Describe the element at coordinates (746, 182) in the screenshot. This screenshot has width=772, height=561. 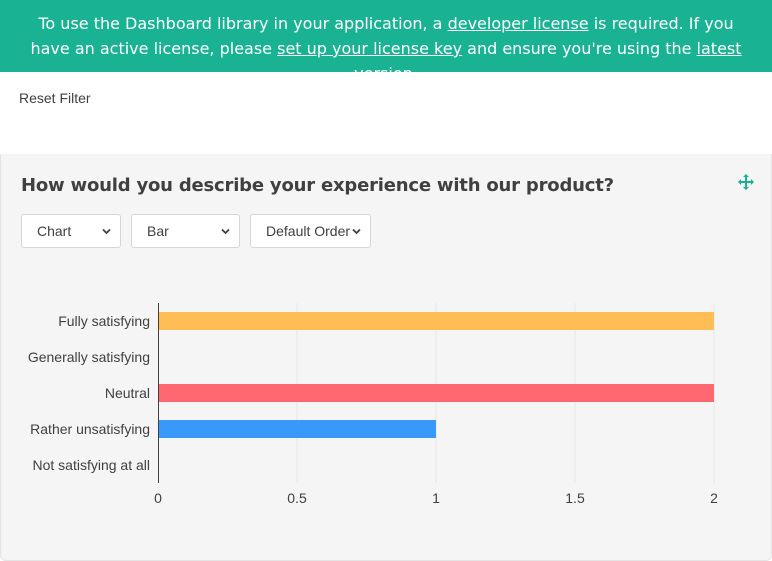
I see `move-icon` at that location.